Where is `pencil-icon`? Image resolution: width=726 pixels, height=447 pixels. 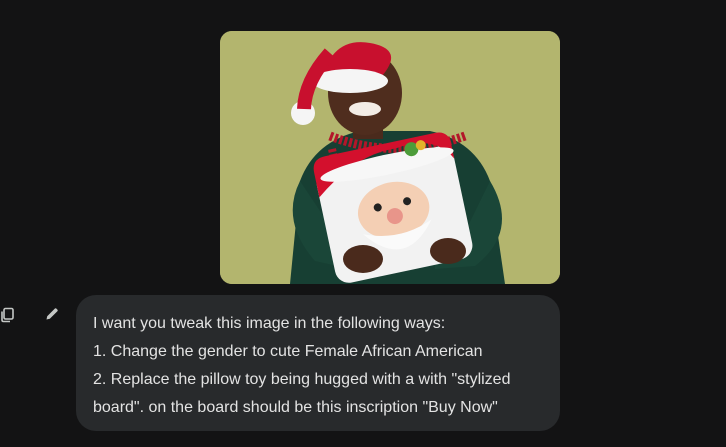 pencil-icon is located at coordinates (52, 314).